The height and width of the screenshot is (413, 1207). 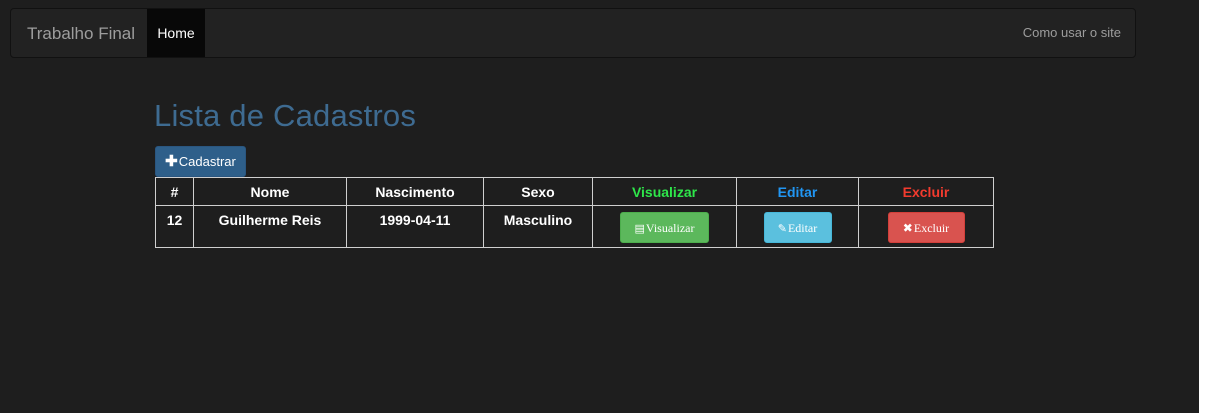 I want to click on page-title: Lista de Cadastros, so click(x=285, y=115).